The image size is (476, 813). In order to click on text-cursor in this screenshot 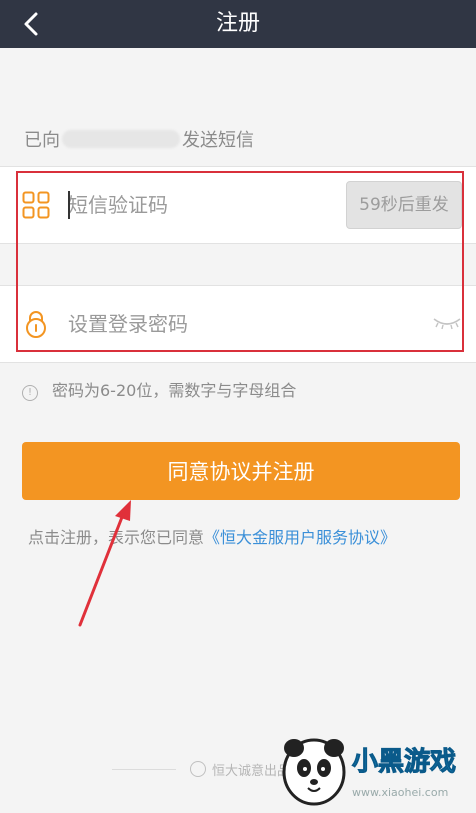, I will do `click(69, 205)`.